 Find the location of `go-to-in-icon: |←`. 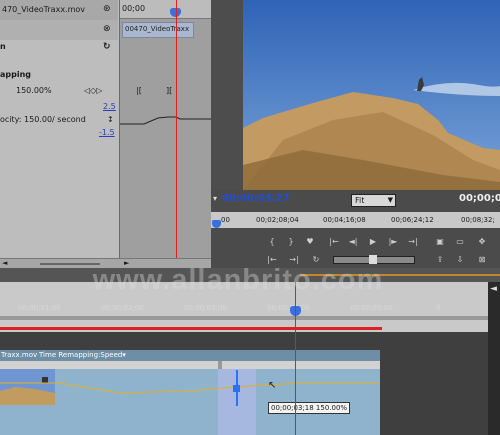

go-to-in-icon: |← is located at coordinates (334, 242).